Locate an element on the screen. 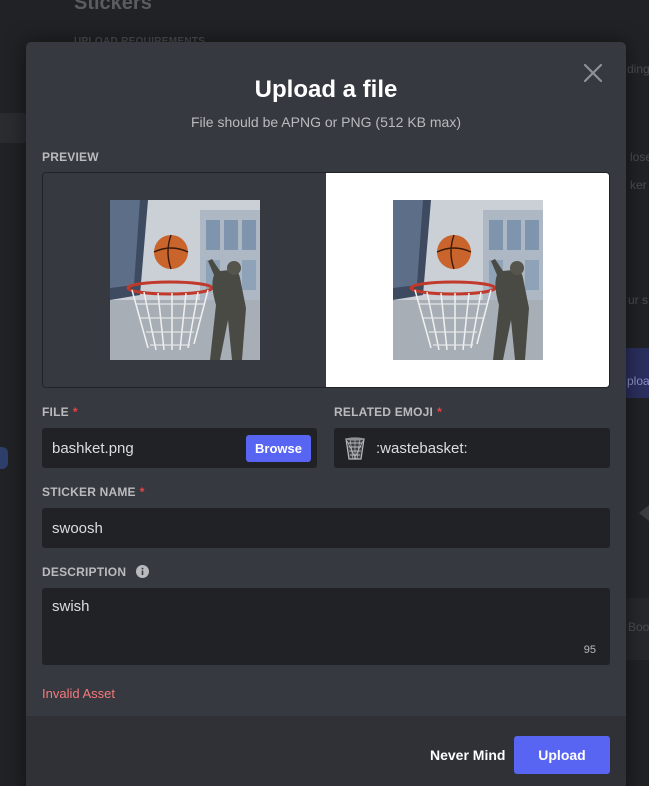  preview-dark-theme is located at coordinates (184, 280).